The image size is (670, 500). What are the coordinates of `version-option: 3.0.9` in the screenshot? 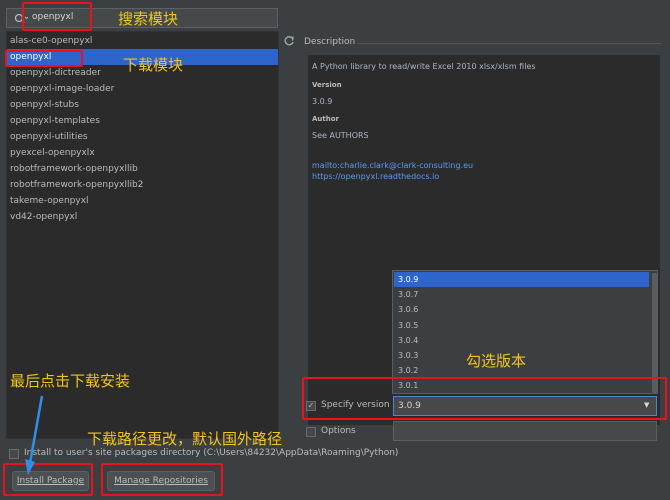 It's located at (521, 279).